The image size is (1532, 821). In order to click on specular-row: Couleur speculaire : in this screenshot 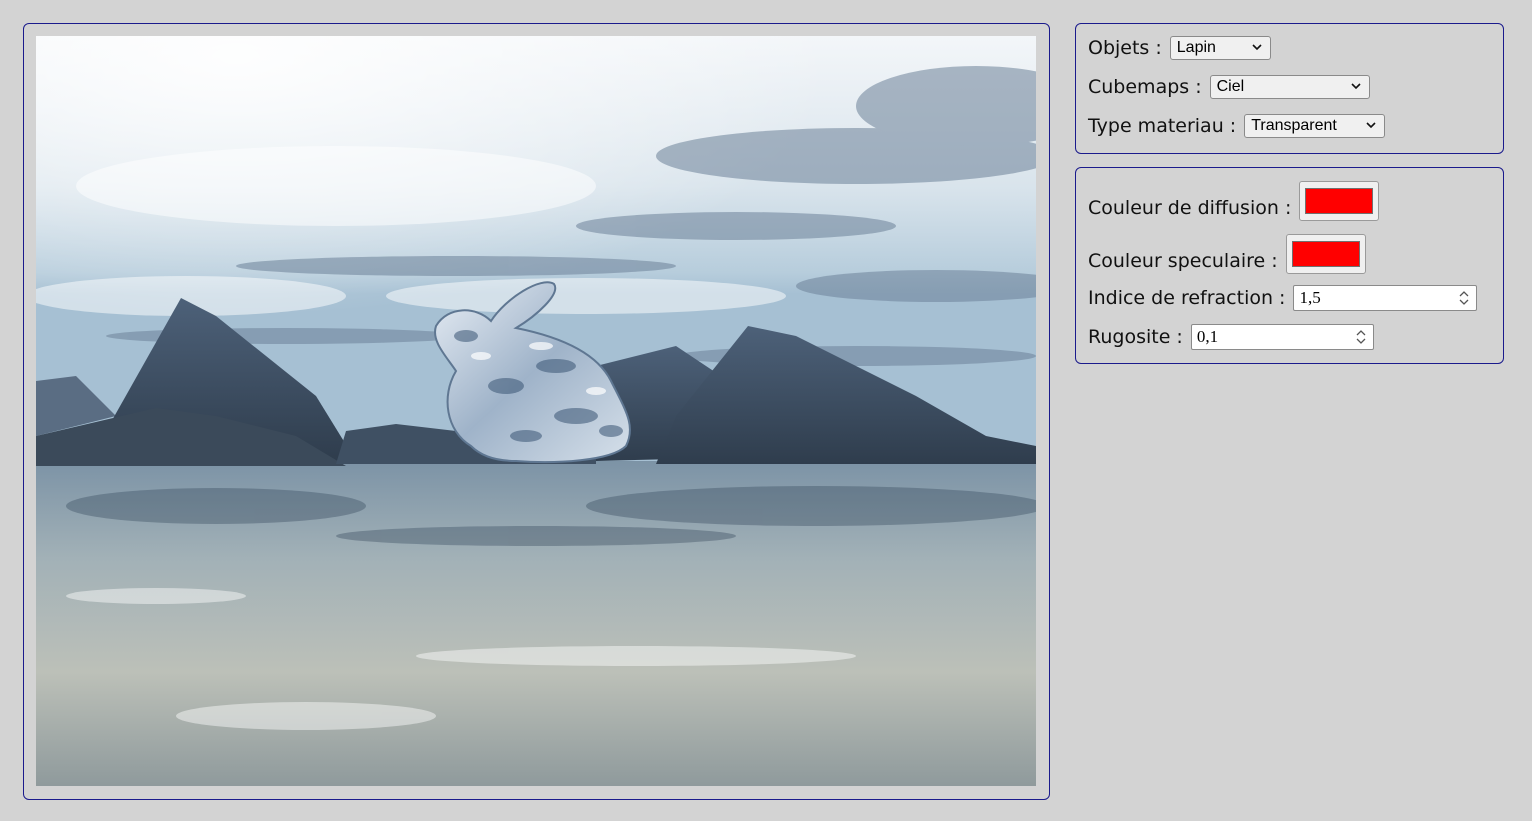, I will do `click(1227, 254)`.